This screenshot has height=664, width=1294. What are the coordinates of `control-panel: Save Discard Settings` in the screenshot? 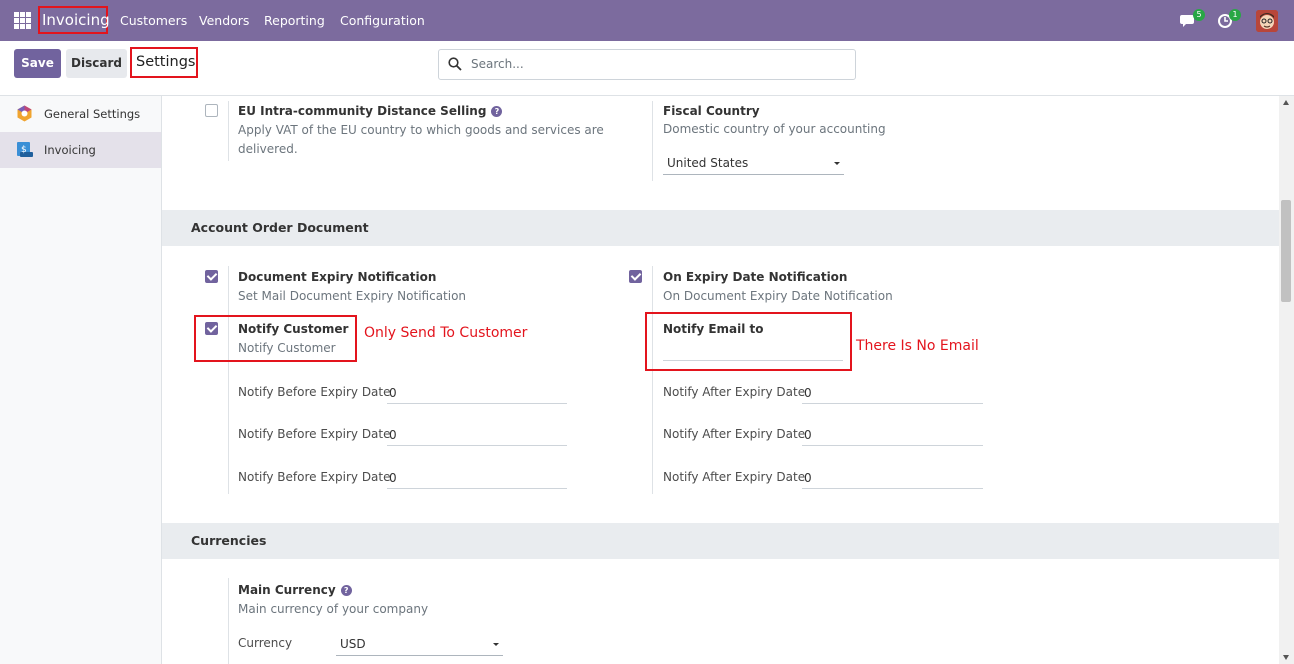 It's located at (647, 68).